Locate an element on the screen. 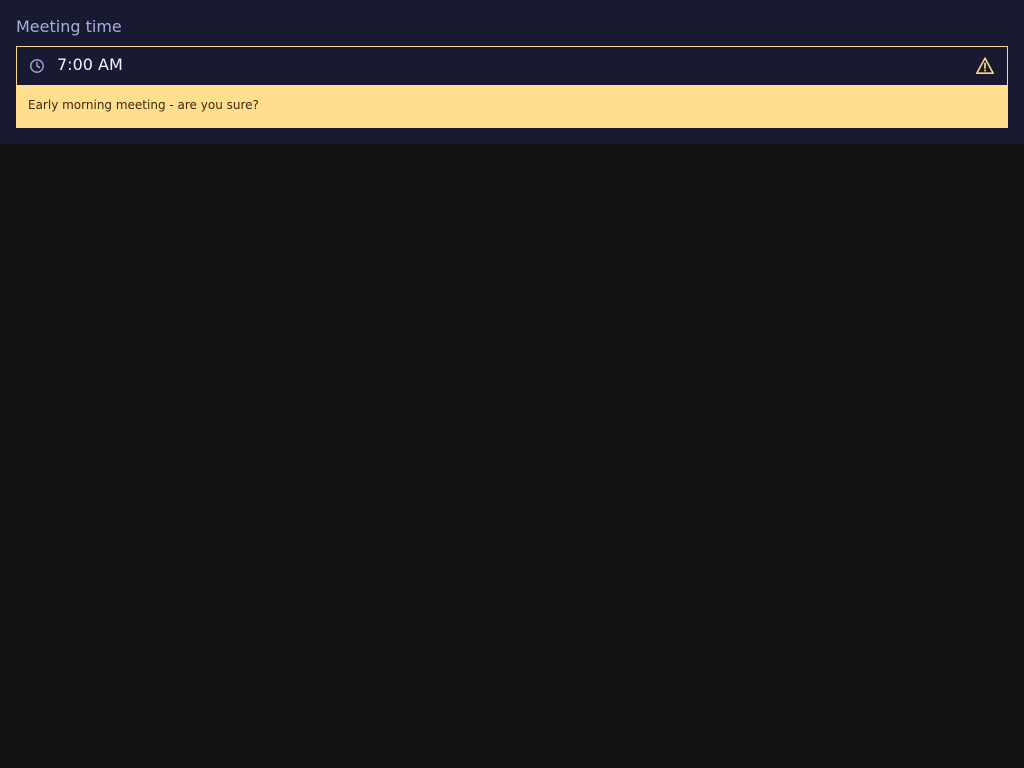 Image resolution: width=1024 pixels, height=768 pixels. meeting-time-input: 7:00 AM is located at coordinates (512, 66).